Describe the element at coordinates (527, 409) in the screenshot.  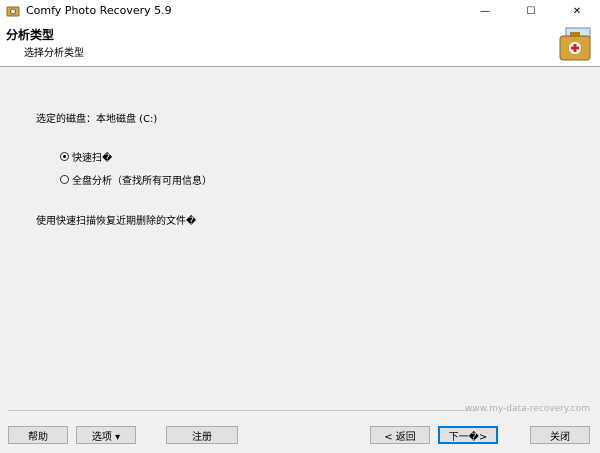
I see `watermark-text: www.my-data-recovery.com` at that location.